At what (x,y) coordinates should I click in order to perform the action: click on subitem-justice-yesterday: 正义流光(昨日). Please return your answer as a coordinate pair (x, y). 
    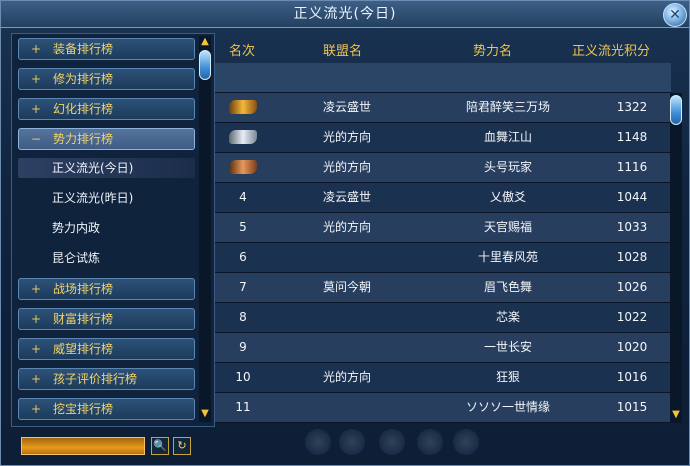
    Looking at the image, I should click on (92, 198).